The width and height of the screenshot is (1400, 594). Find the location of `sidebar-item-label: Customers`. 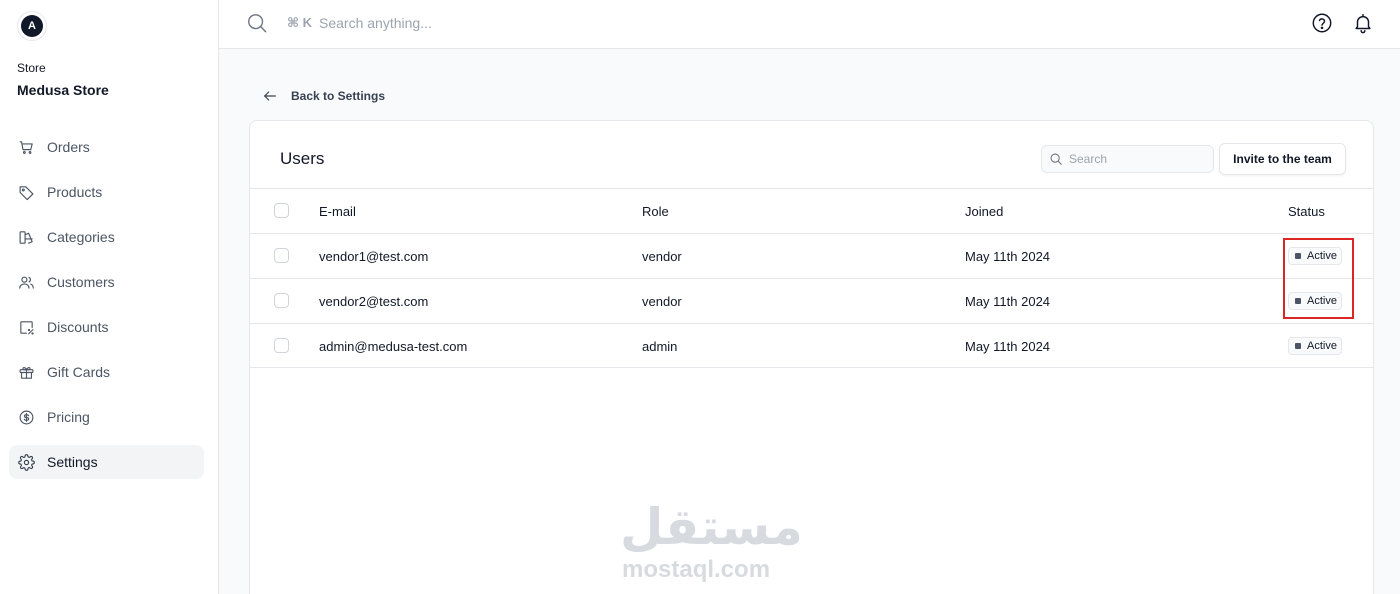

sidebar-item-label: Customers is located at coordinates (81, 282).